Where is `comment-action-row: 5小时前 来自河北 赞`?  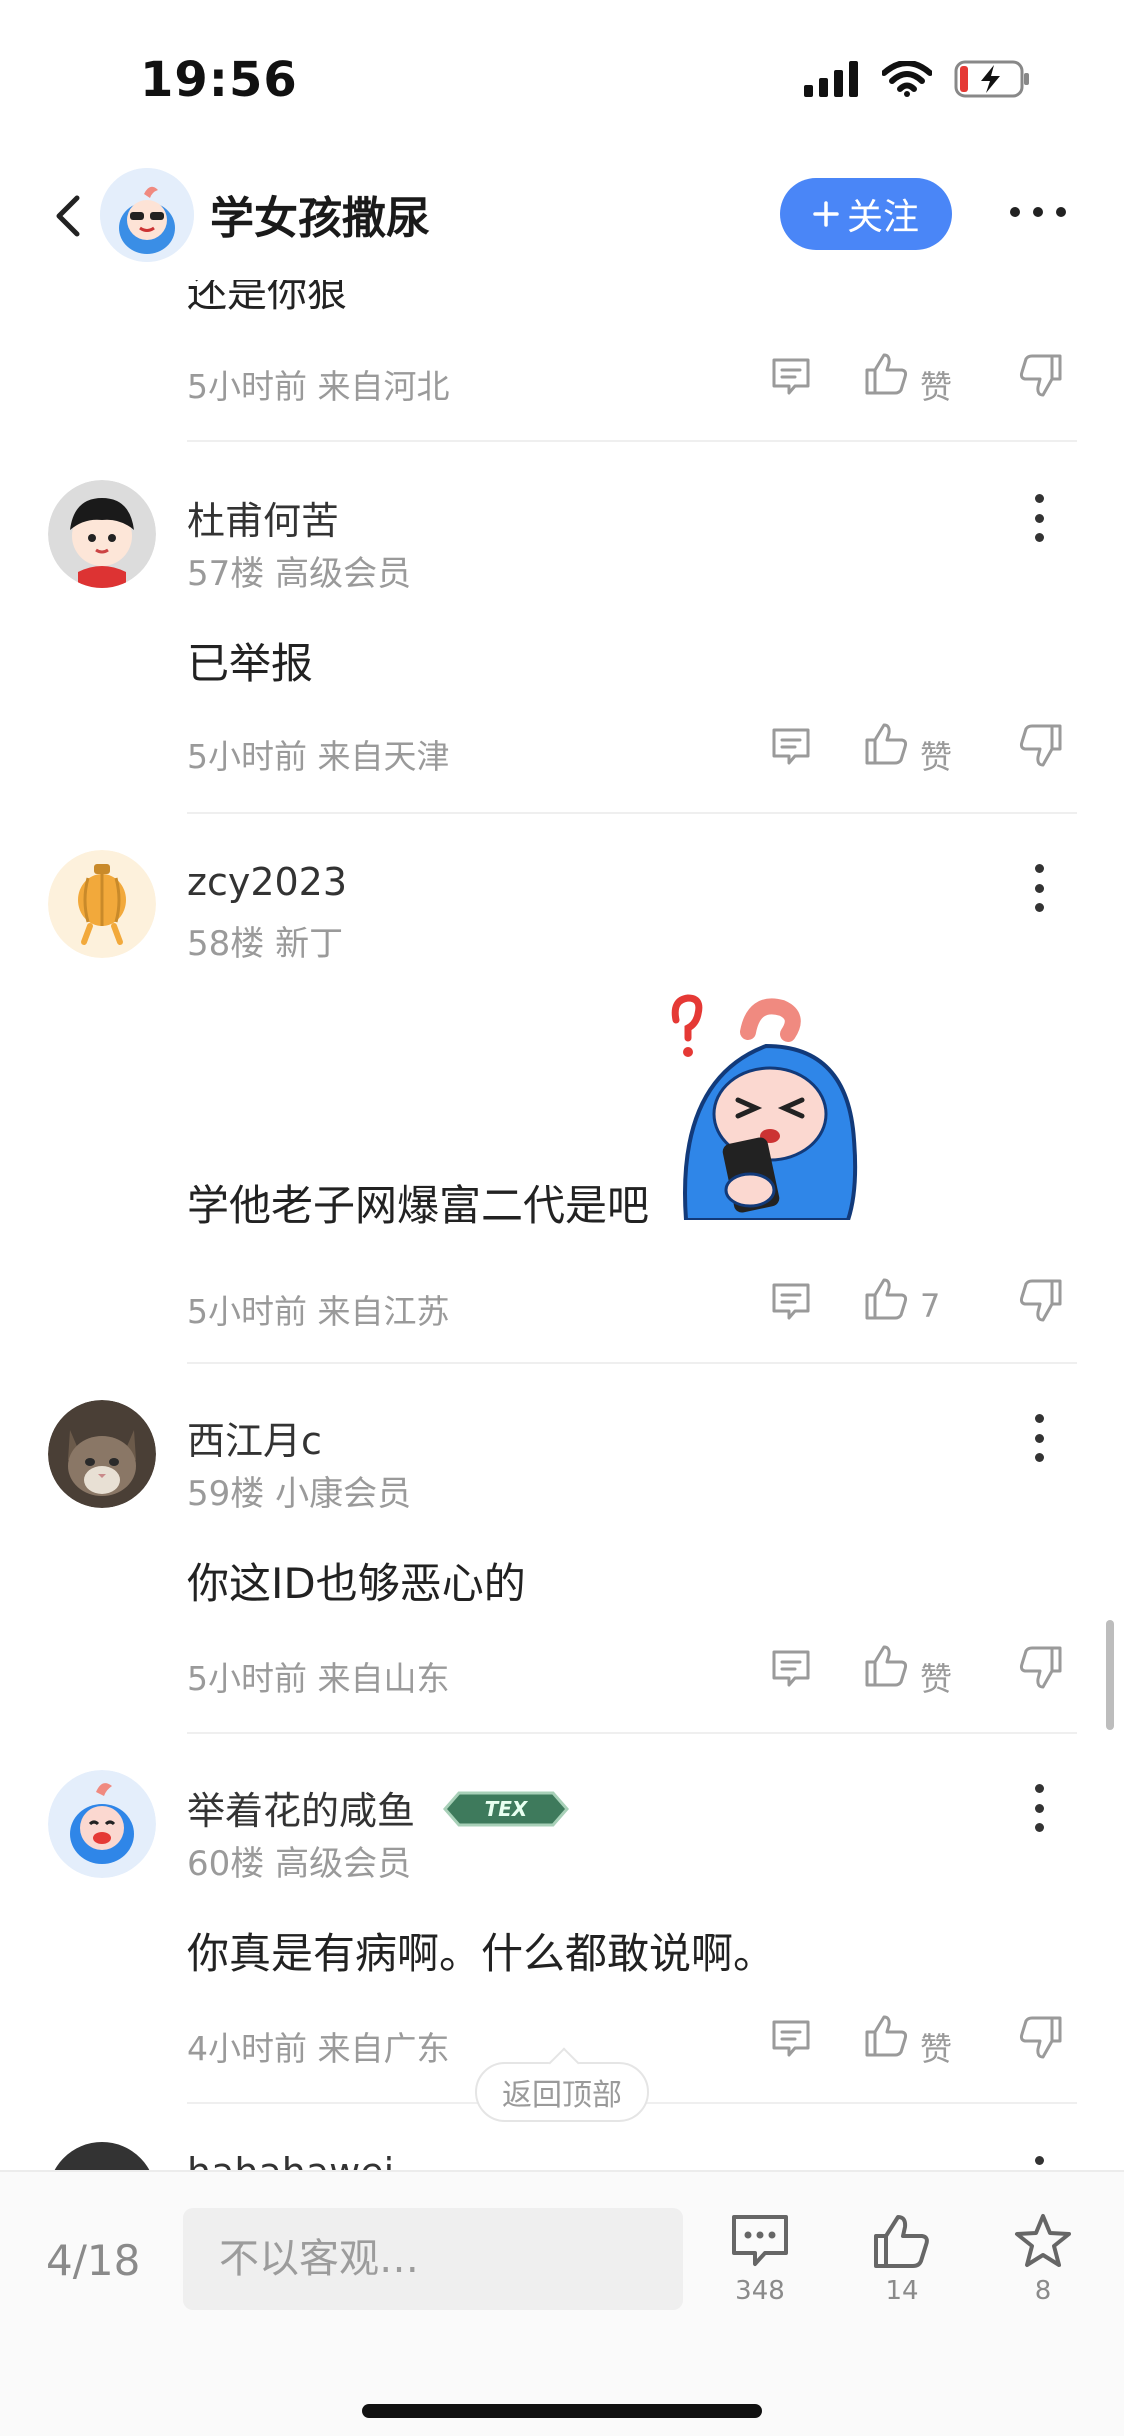 comment-action-row: 5小时前 来自河北 赞 is located at coordinates (632, 380).